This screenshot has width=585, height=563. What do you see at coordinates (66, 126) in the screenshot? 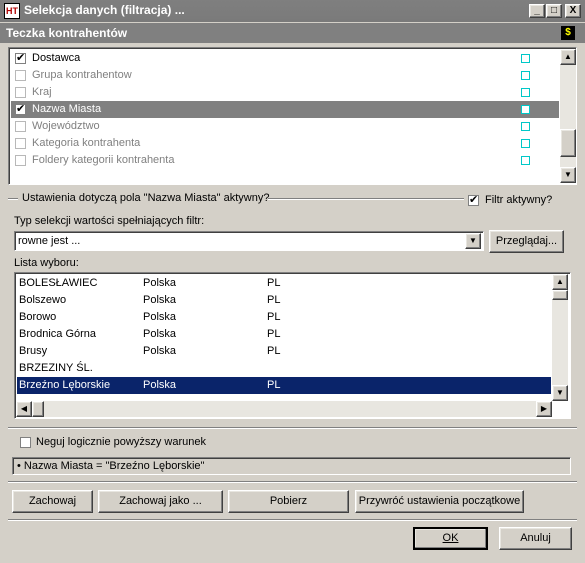
I see `field-label: Województwo` at bounding box center [66, 126].